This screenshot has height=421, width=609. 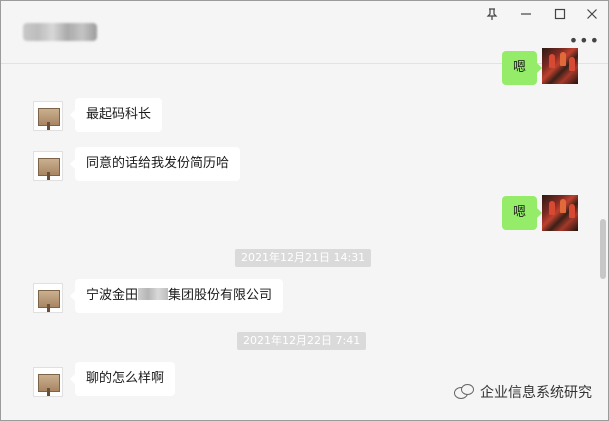 I want to click on redacted-text, so click(x=153, y=294).